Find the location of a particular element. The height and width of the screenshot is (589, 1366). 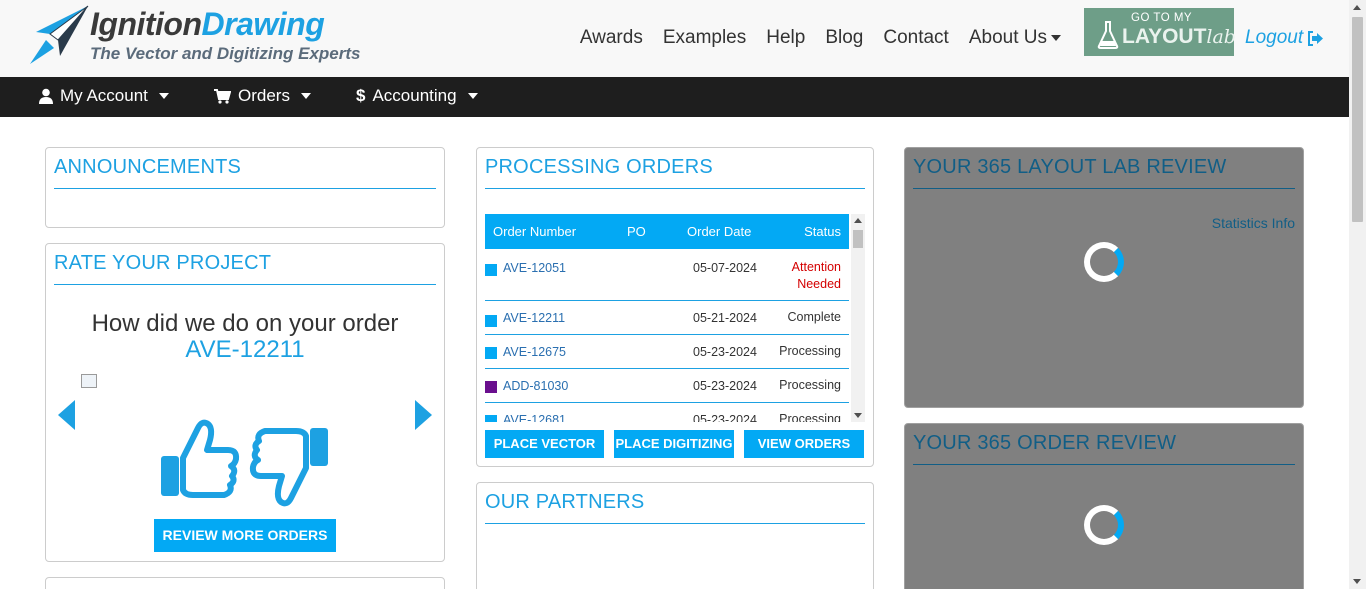

review-more-orders-button: REVIEW MORE ORDERS is located at coordinates (245, 535).